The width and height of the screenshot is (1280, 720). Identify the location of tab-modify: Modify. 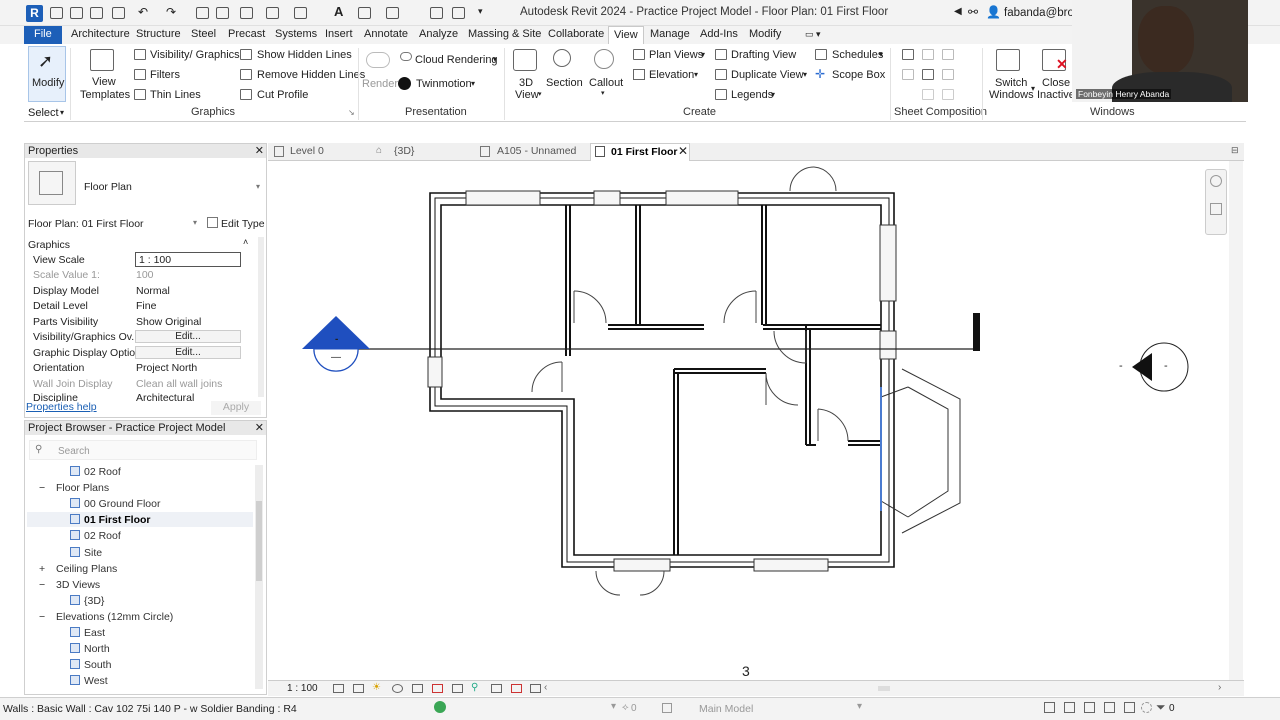
(765, 35).